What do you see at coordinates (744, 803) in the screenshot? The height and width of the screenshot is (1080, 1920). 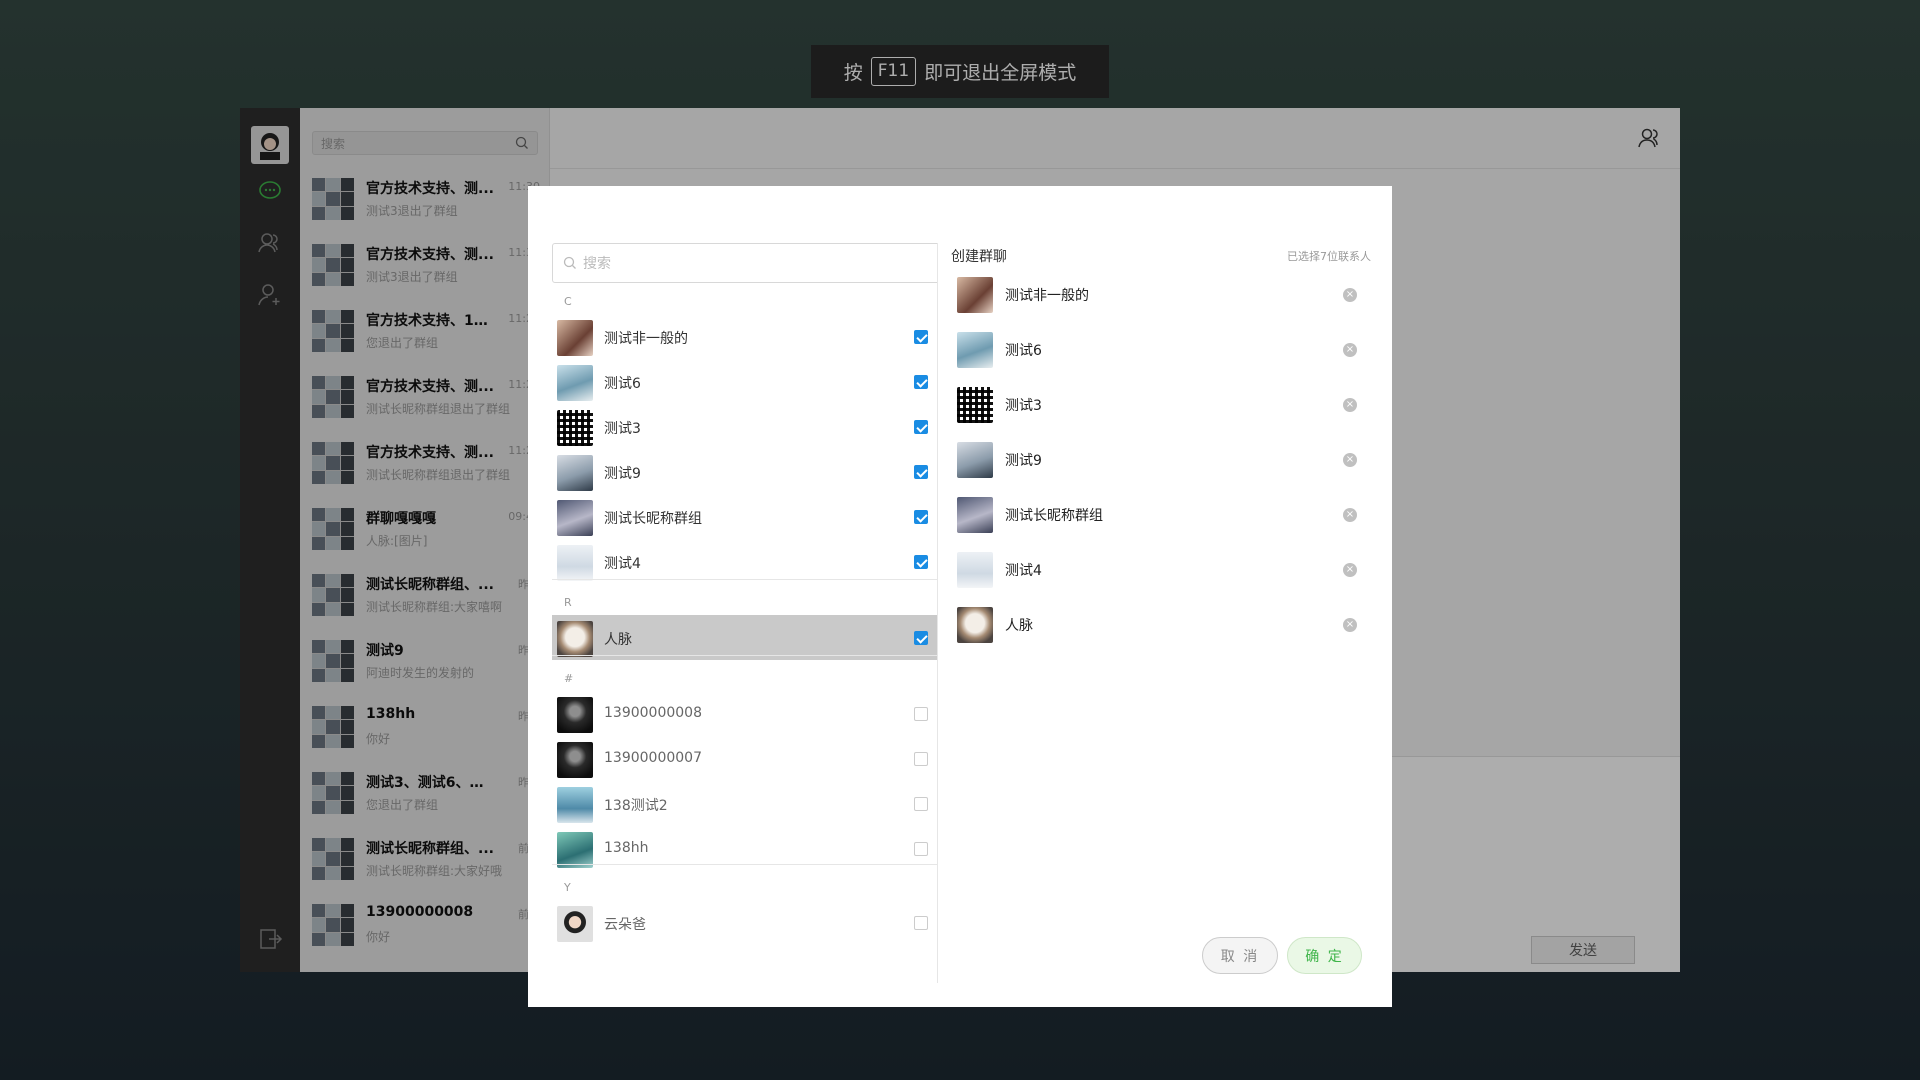 I see `contact-item: 138测试2` at bounding box center [744, 803].